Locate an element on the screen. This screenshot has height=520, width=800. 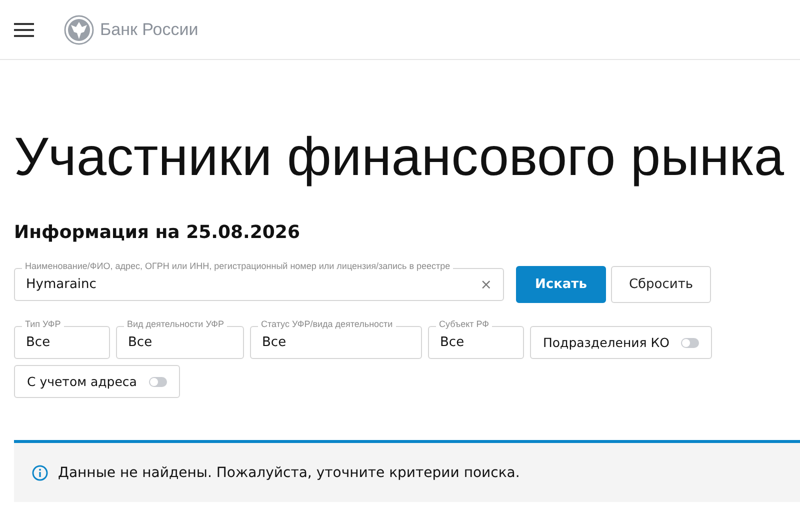
field-label: Тип УФР is located at coordinates (43, 324).